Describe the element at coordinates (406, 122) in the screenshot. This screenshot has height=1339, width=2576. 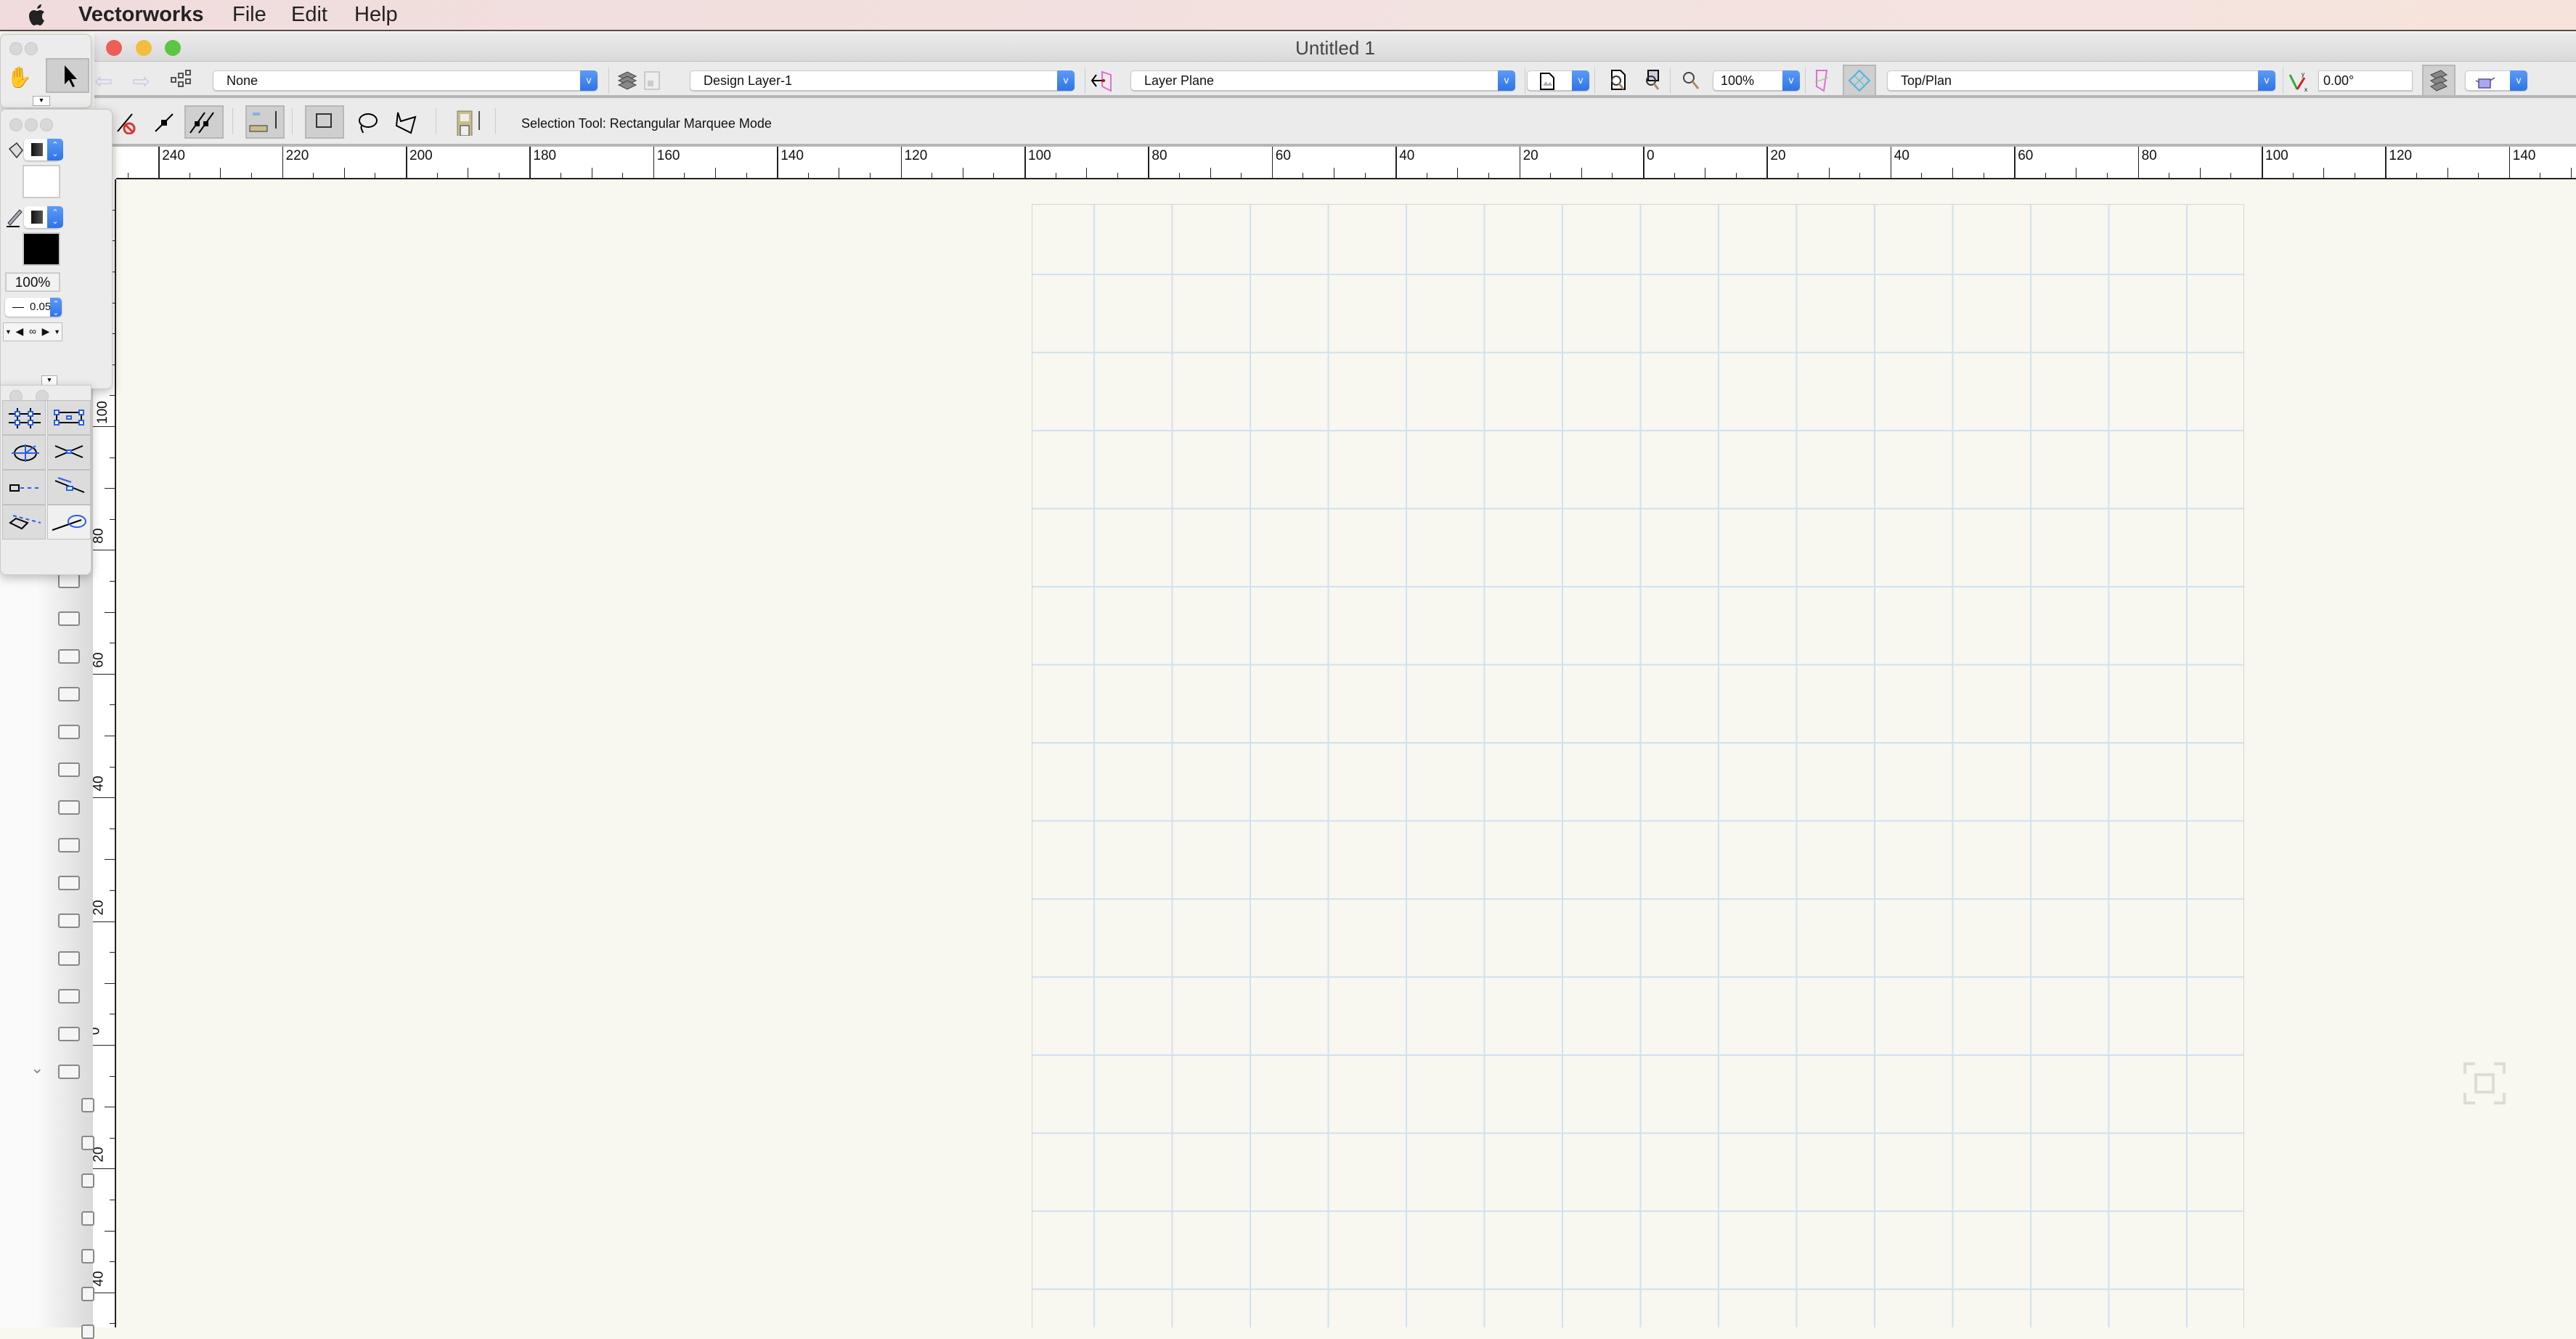
I see `polygon-marquee-icon` at that location.